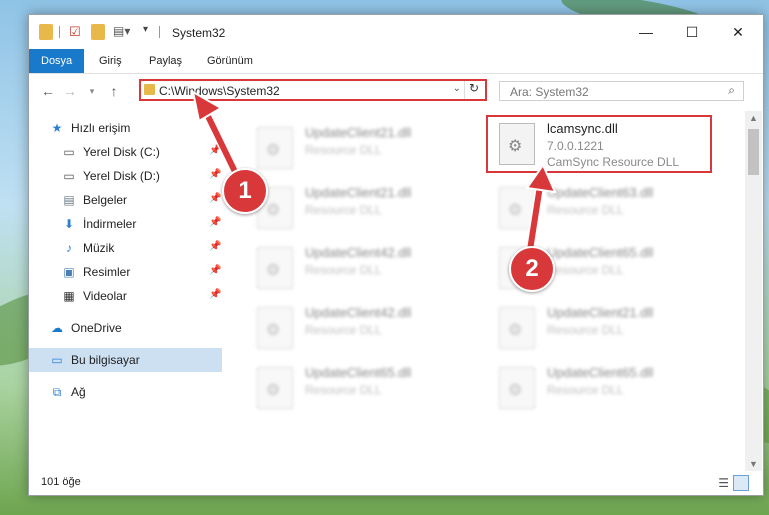 The width and height of the screenshot is (769, 515). I want to click on arrow-to-file, so click(541, 208).